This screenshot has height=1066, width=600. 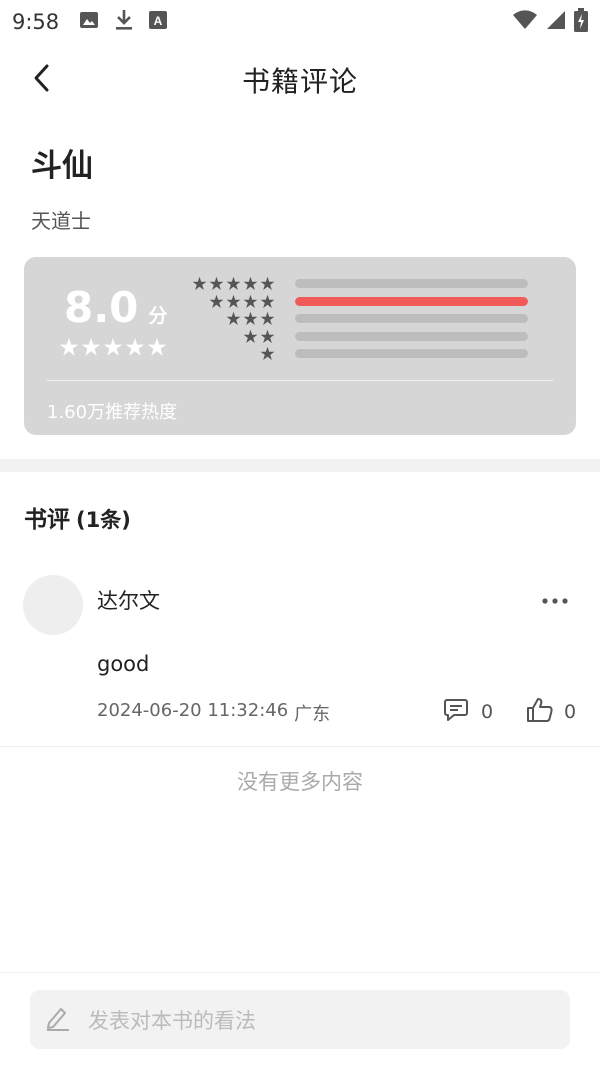 I want to click on review-location: 广东, so click(x=312, y=714).